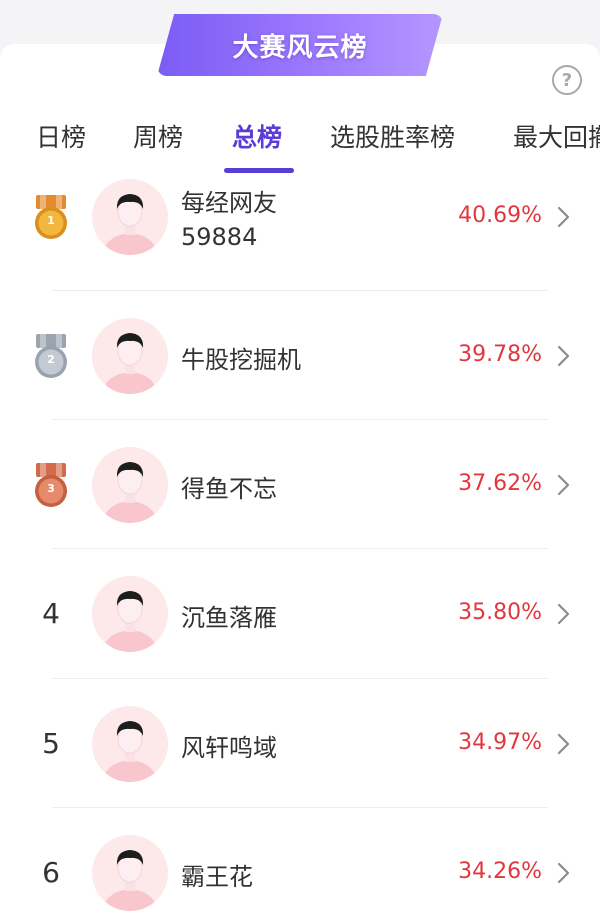 The height and width of the screenshot is (921, 600). Describe the element at coordinates (51, 359) in the screenshot. I see `medal-rank-number: 2` at that location.